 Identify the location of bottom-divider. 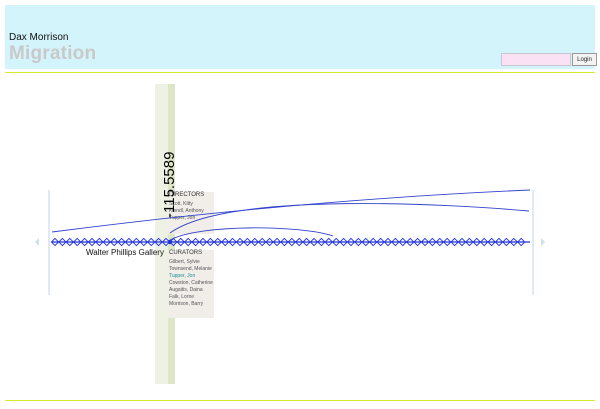
(300, 400).